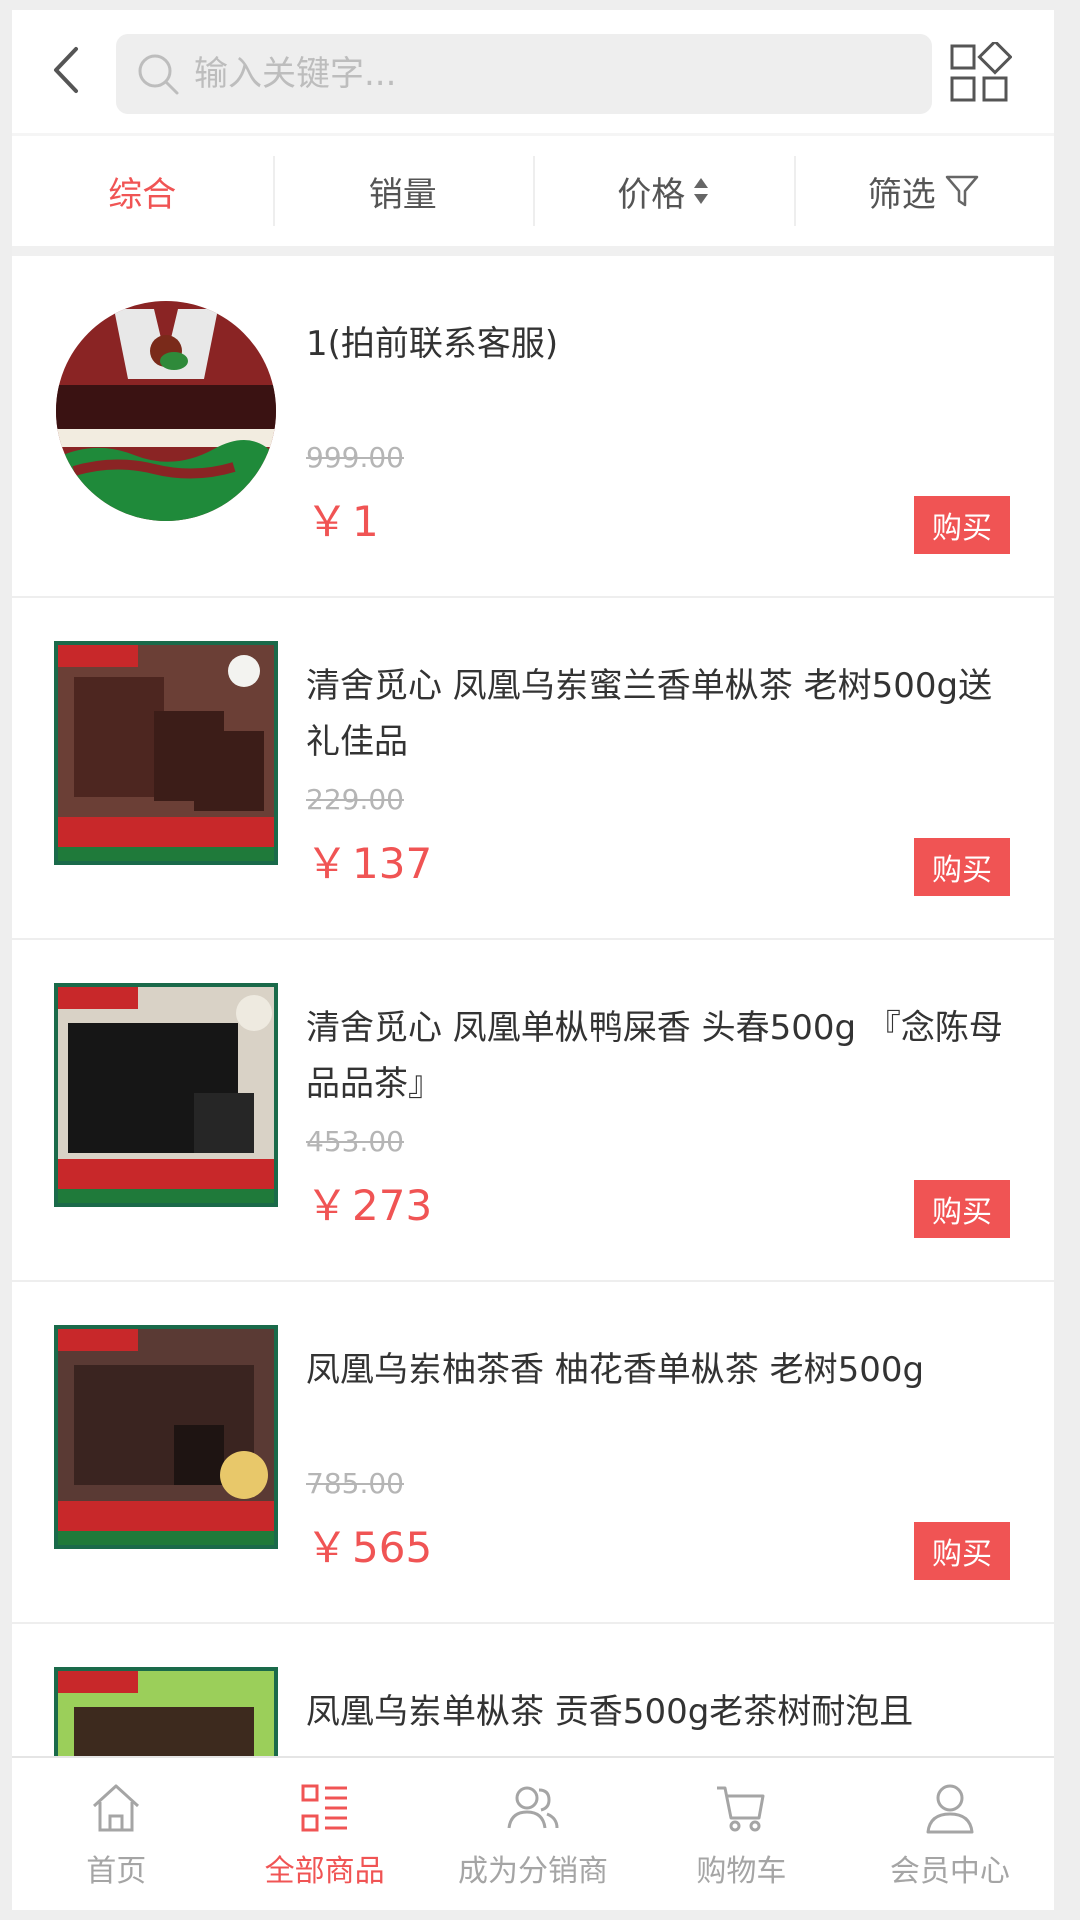  I want to click on sort-sales: 销量, so click(403, 191).